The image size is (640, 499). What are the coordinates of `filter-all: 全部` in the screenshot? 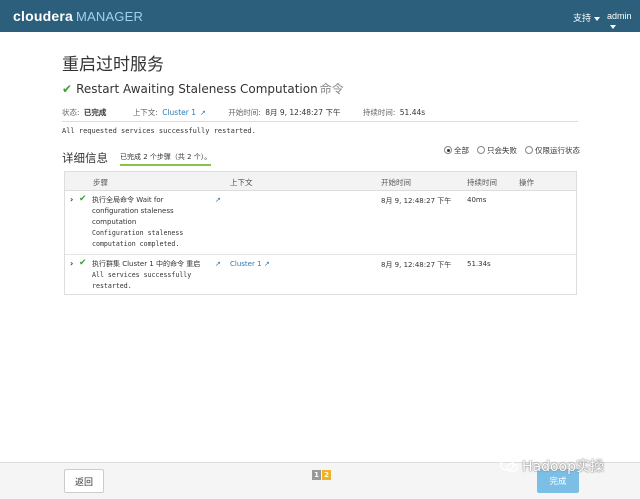 It's located at (456, 150).